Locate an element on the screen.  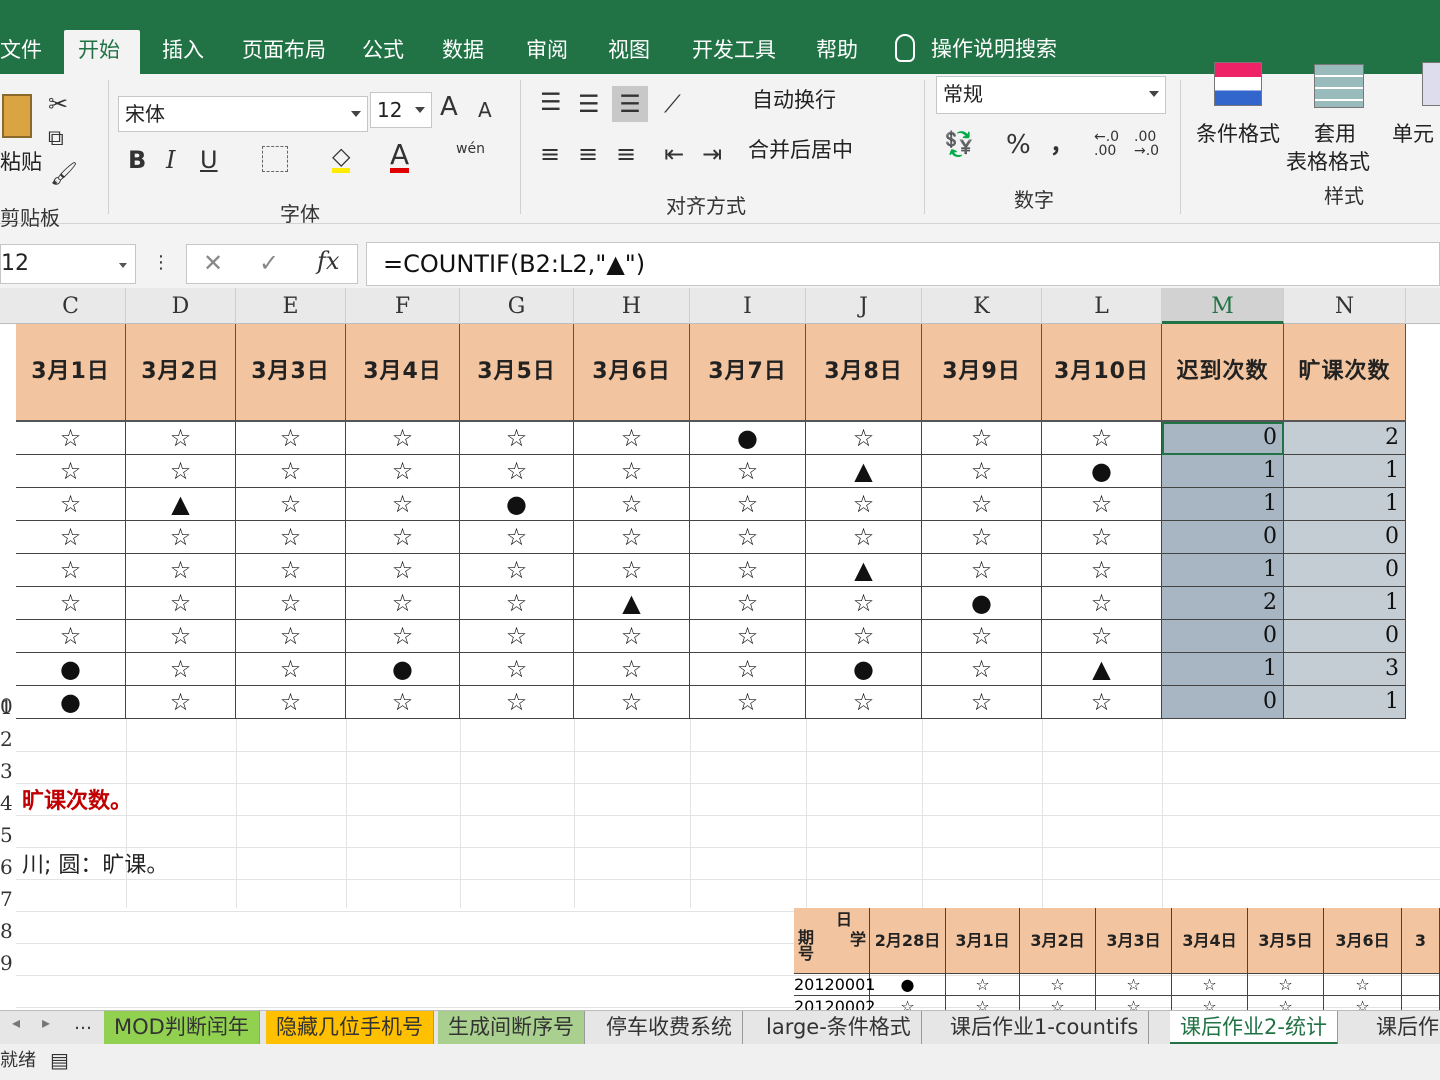
macro-record-icon: ▤ is located at coordinates (59, 1060).